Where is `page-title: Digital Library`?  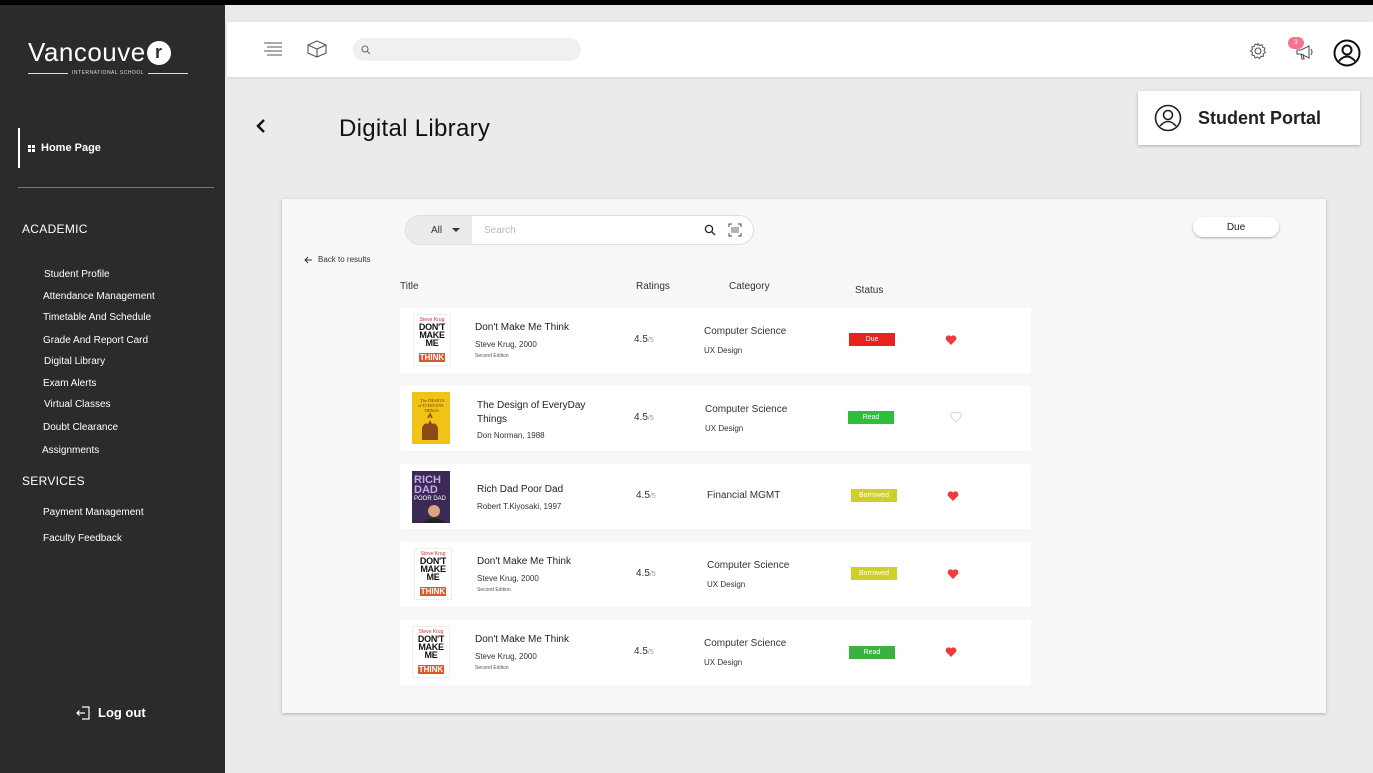
page-title: Digital Library is located at coordinates (415, 128).